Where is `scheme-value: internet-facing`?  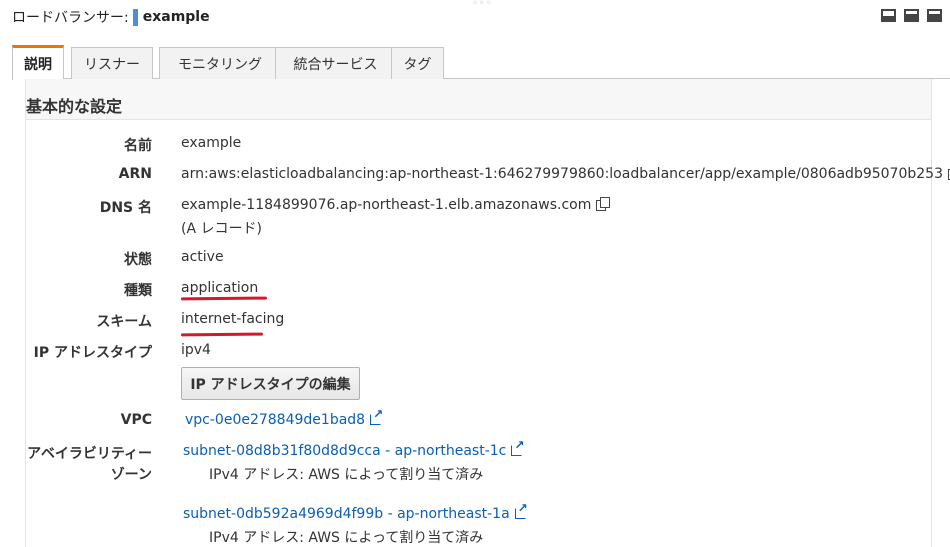
scheme-value: internet-facing is located at coordinates (233, 319).